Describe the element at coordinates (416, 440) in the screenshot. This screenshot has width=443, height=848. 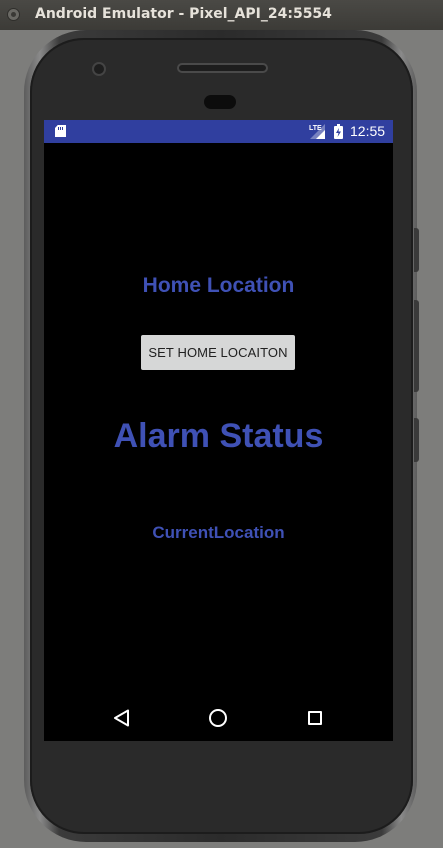
I see `side-button-lower` at that location.